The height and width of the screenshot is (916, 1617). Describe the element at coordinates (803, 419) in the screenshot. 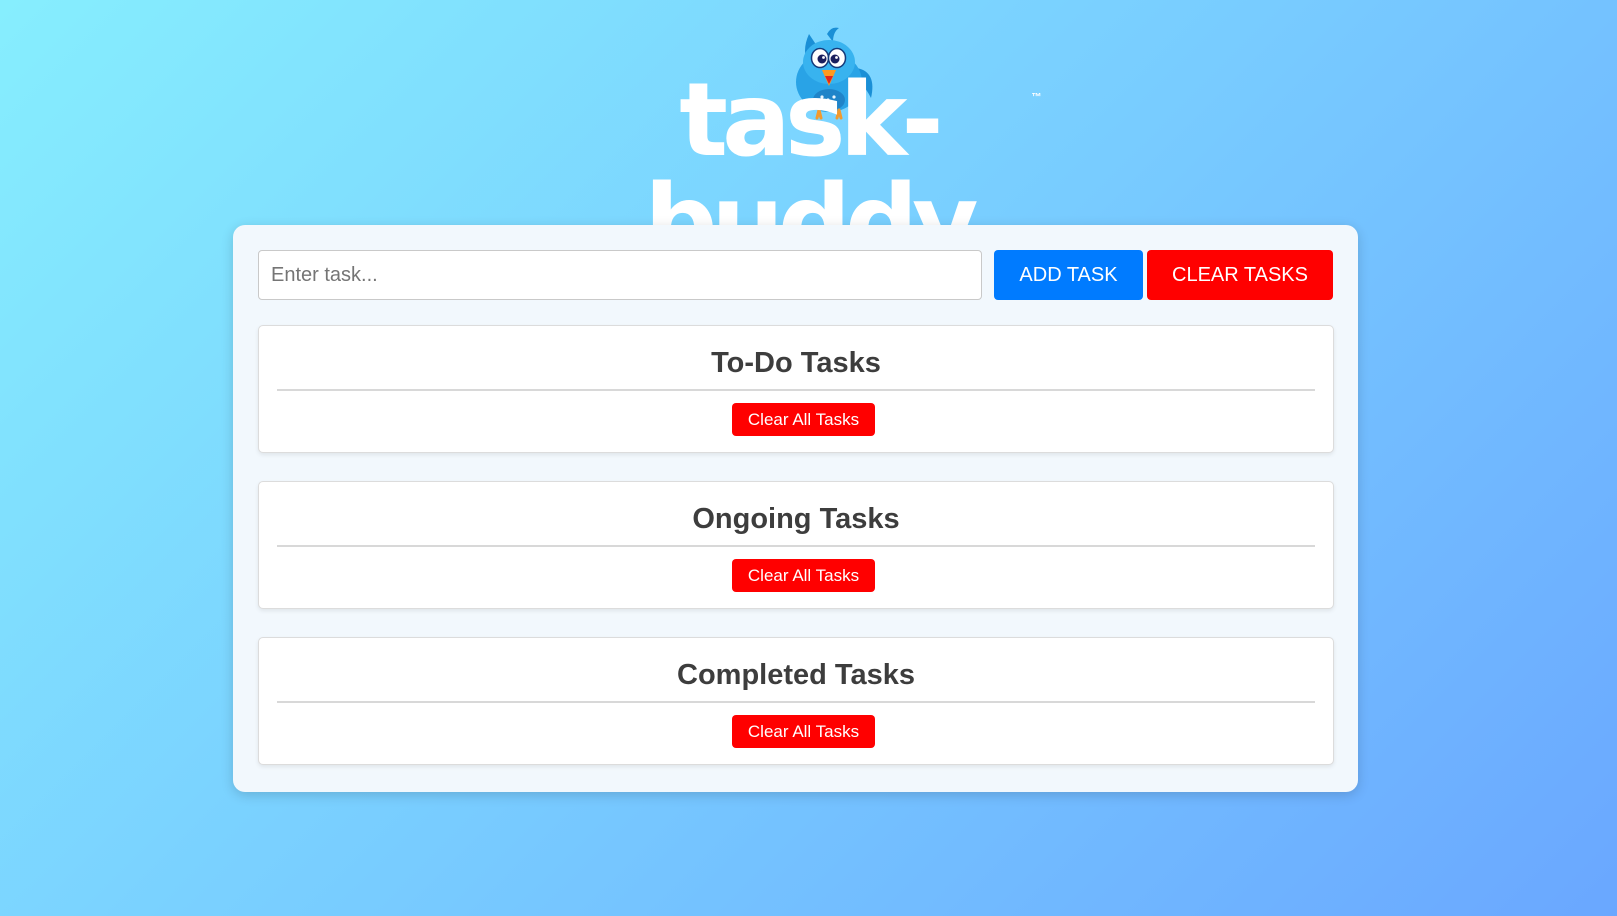

I see `clear-todo-button: Clear All Tasks` at that location.